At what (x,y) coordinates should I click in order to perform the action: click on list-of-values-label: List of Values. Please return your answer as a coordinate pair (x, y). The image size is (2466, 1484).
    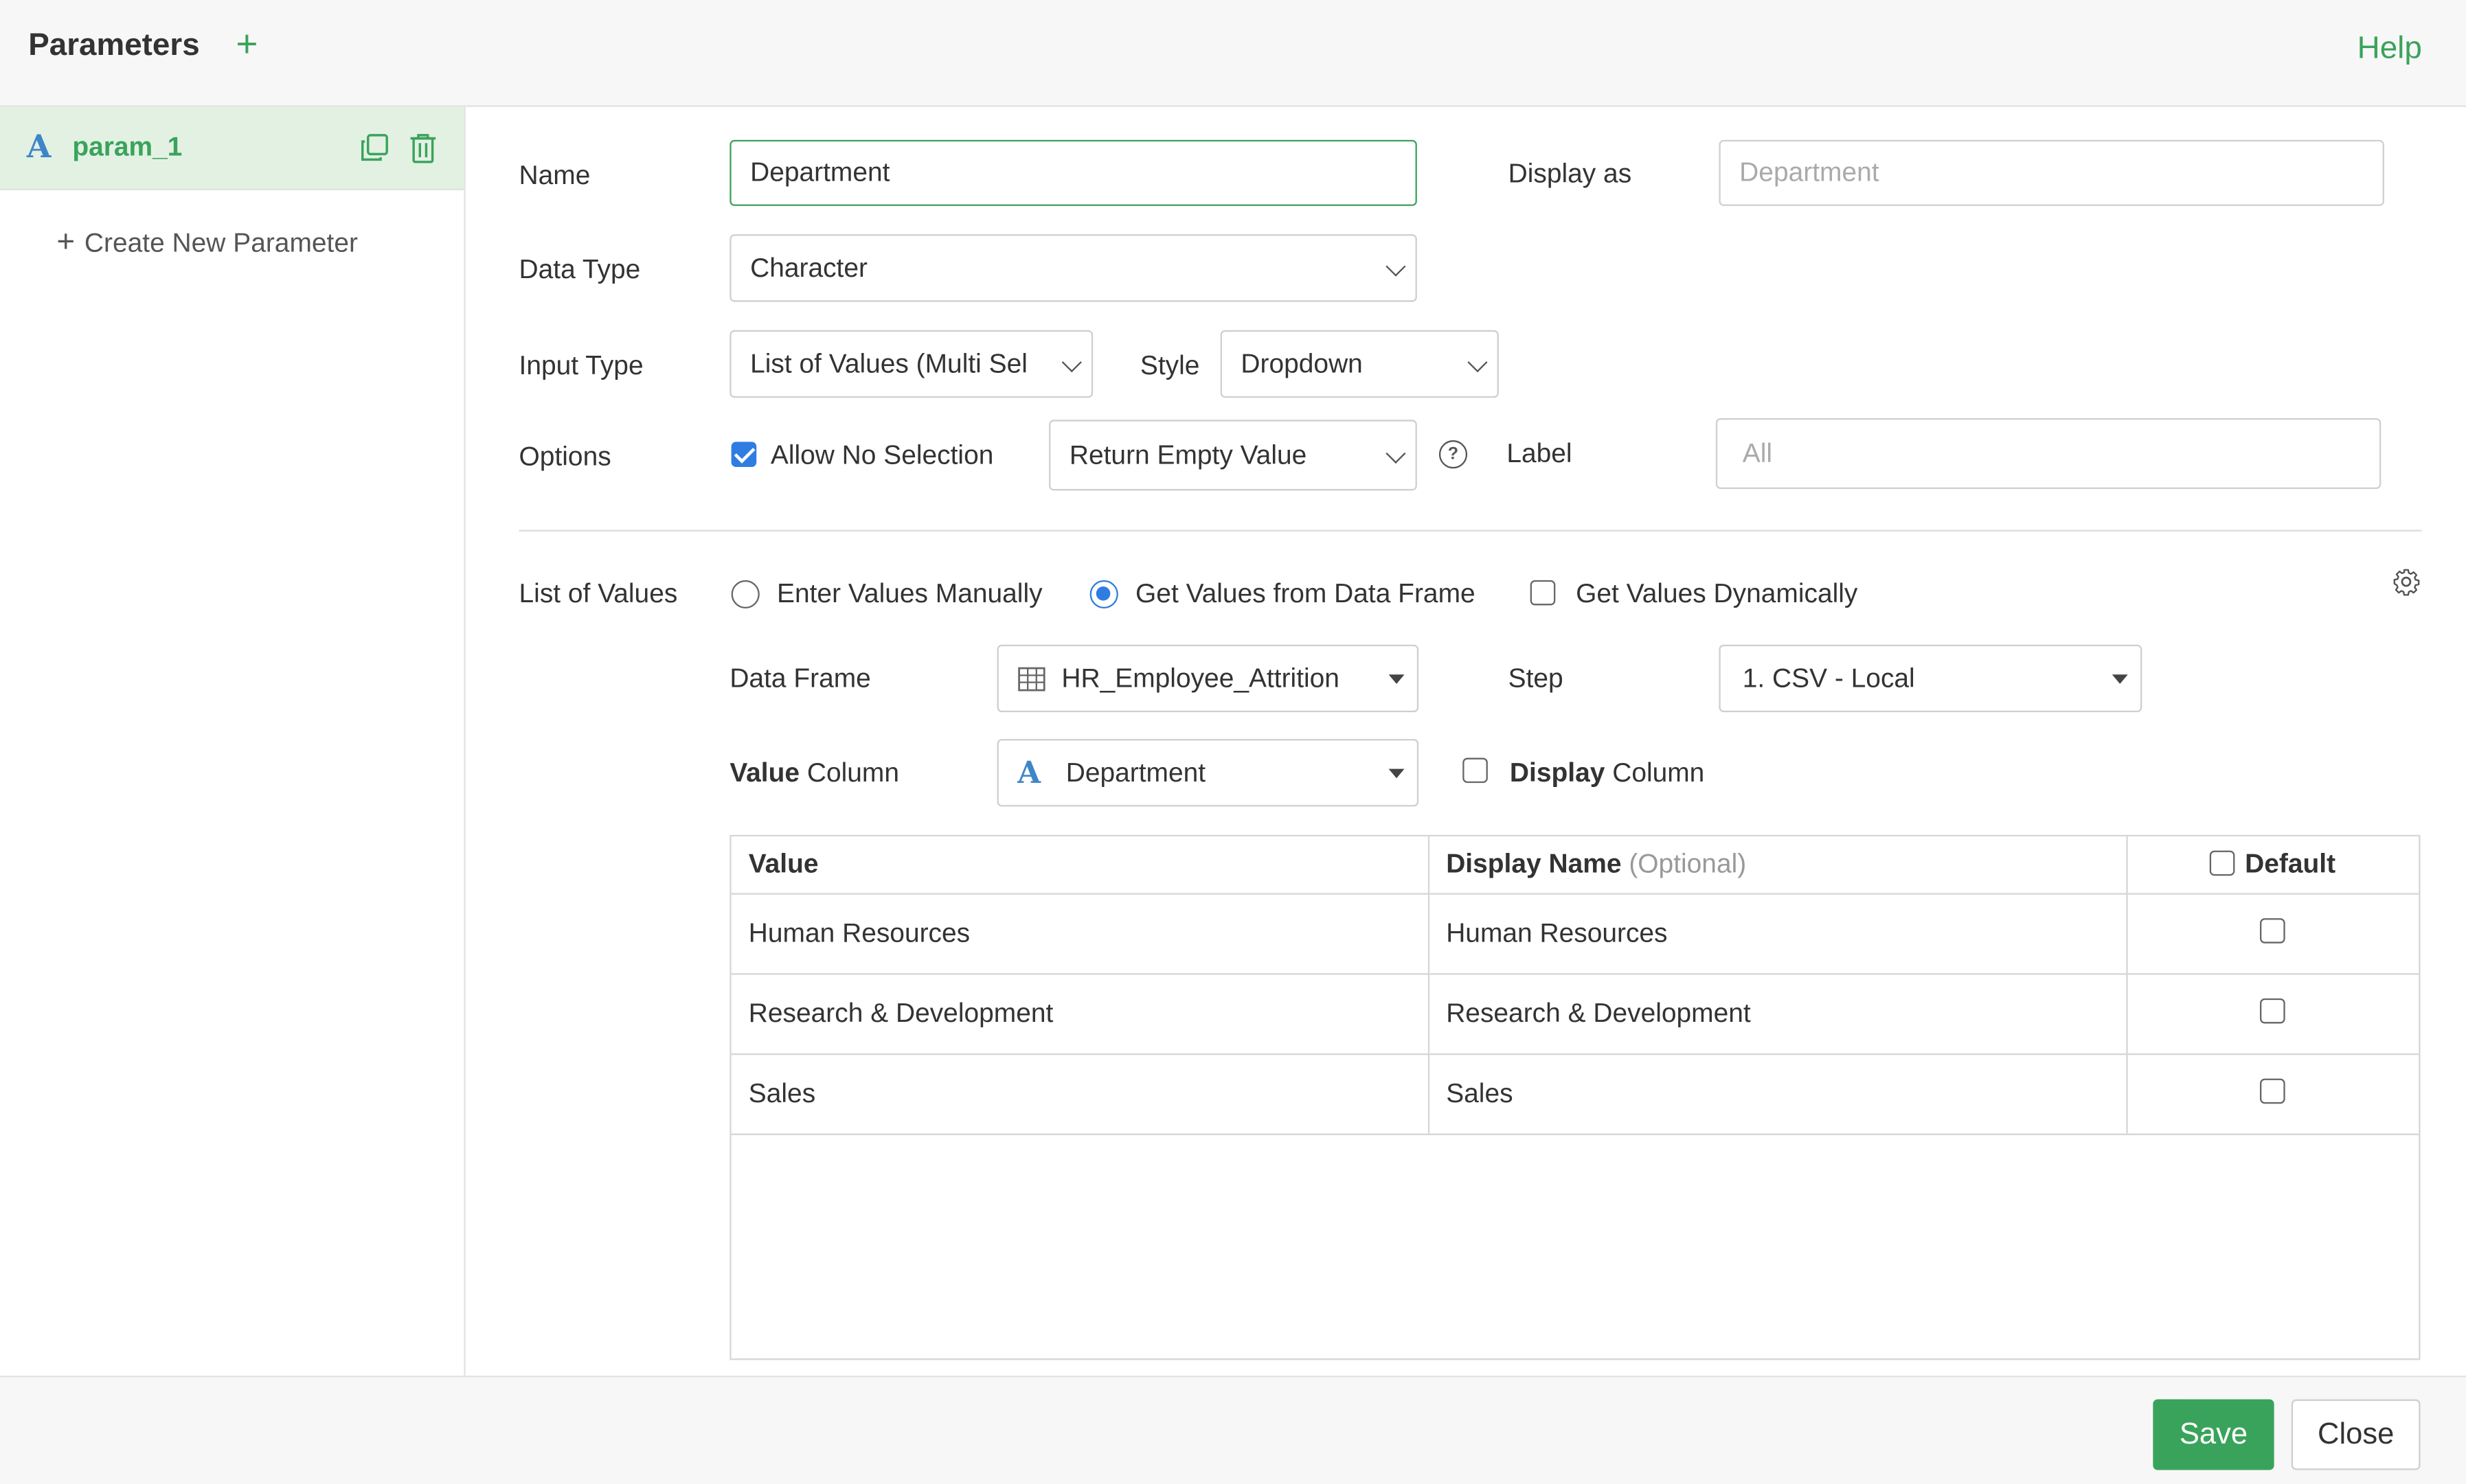
    Looking at the image, I should click on (598, 594).